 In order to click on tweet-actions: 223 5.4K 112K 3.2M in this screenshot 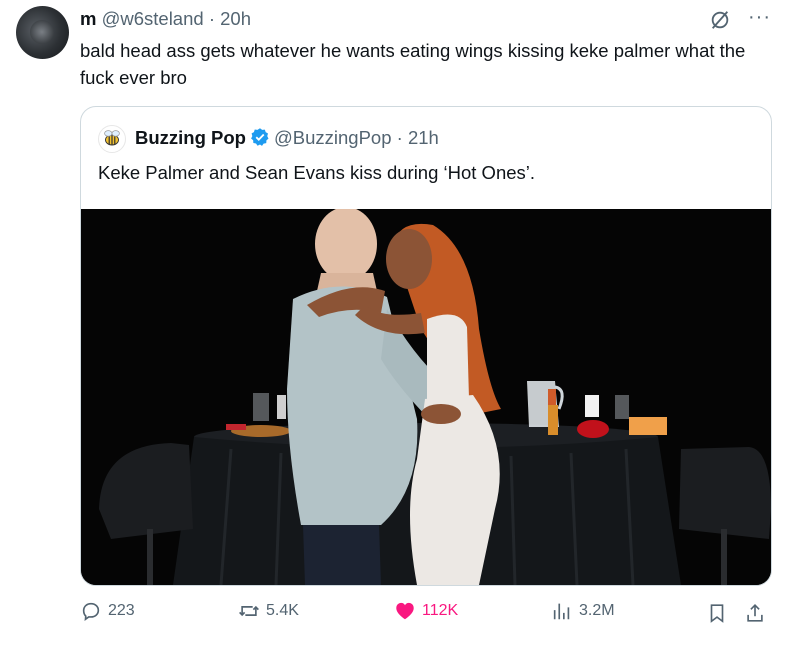, I will do `click(405, 615)`.